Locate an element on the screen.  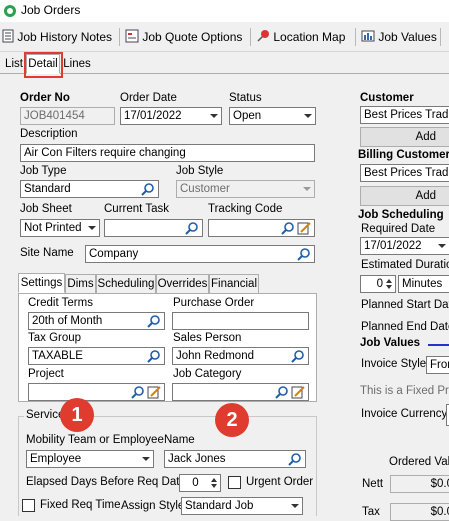
tab-settings-label: Settings is located at coordinates (41, 283).